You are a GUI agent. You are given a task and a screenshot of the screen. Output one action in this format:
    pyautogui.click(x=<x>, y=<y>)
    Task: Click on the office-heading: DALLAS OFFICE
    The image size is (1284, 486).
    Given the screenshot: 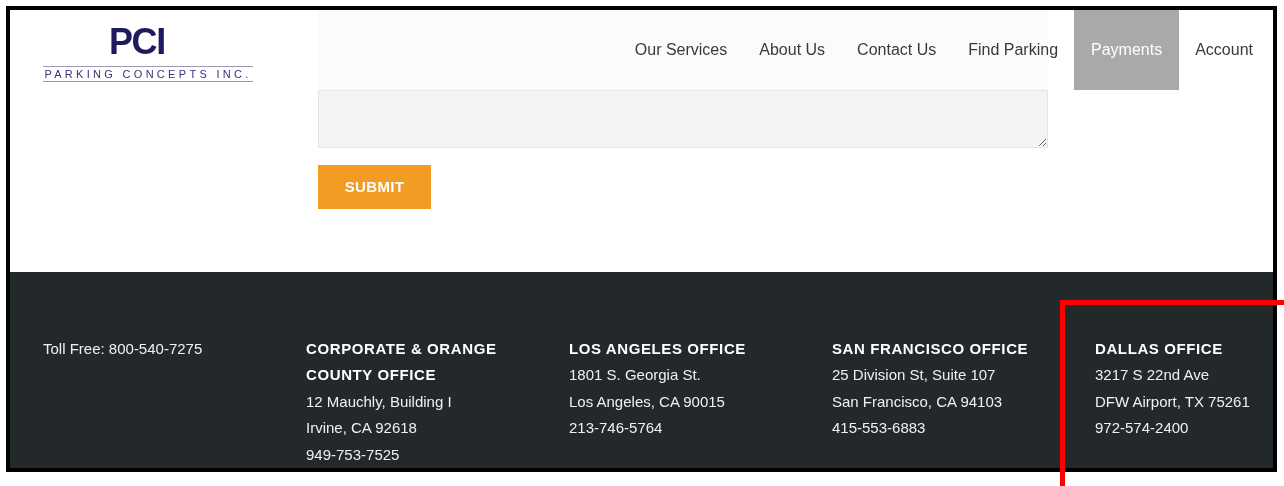 What is the action you would take?
    pyautogui.click(x=1159, y=348)
    